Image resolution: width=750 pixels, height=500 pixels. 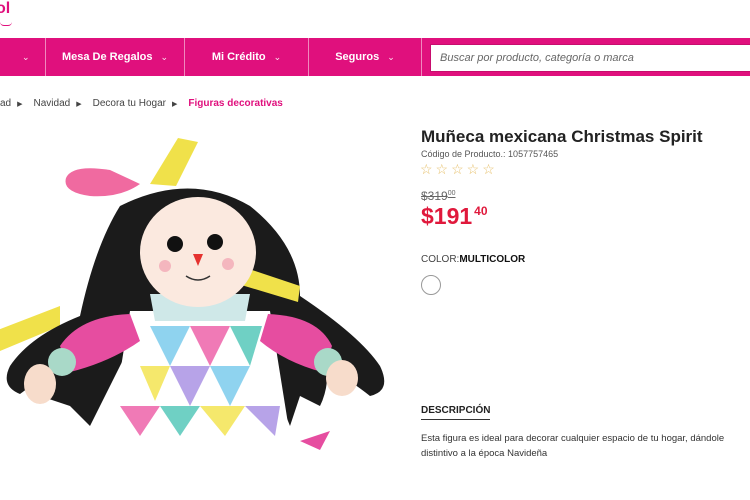 What do you see at coordinates (451, 193) in the screenshot?
I see `old-price-cents: 00` at bounding box center [451, 193].